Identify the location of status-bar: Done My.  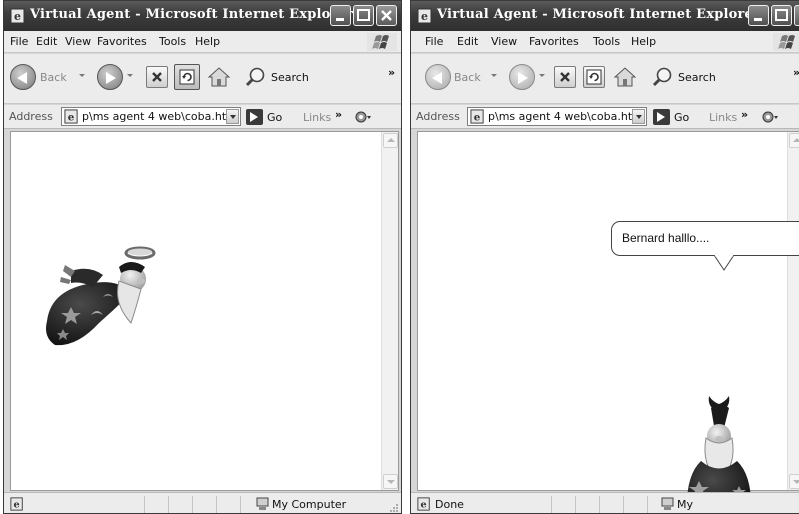
(605, 502).